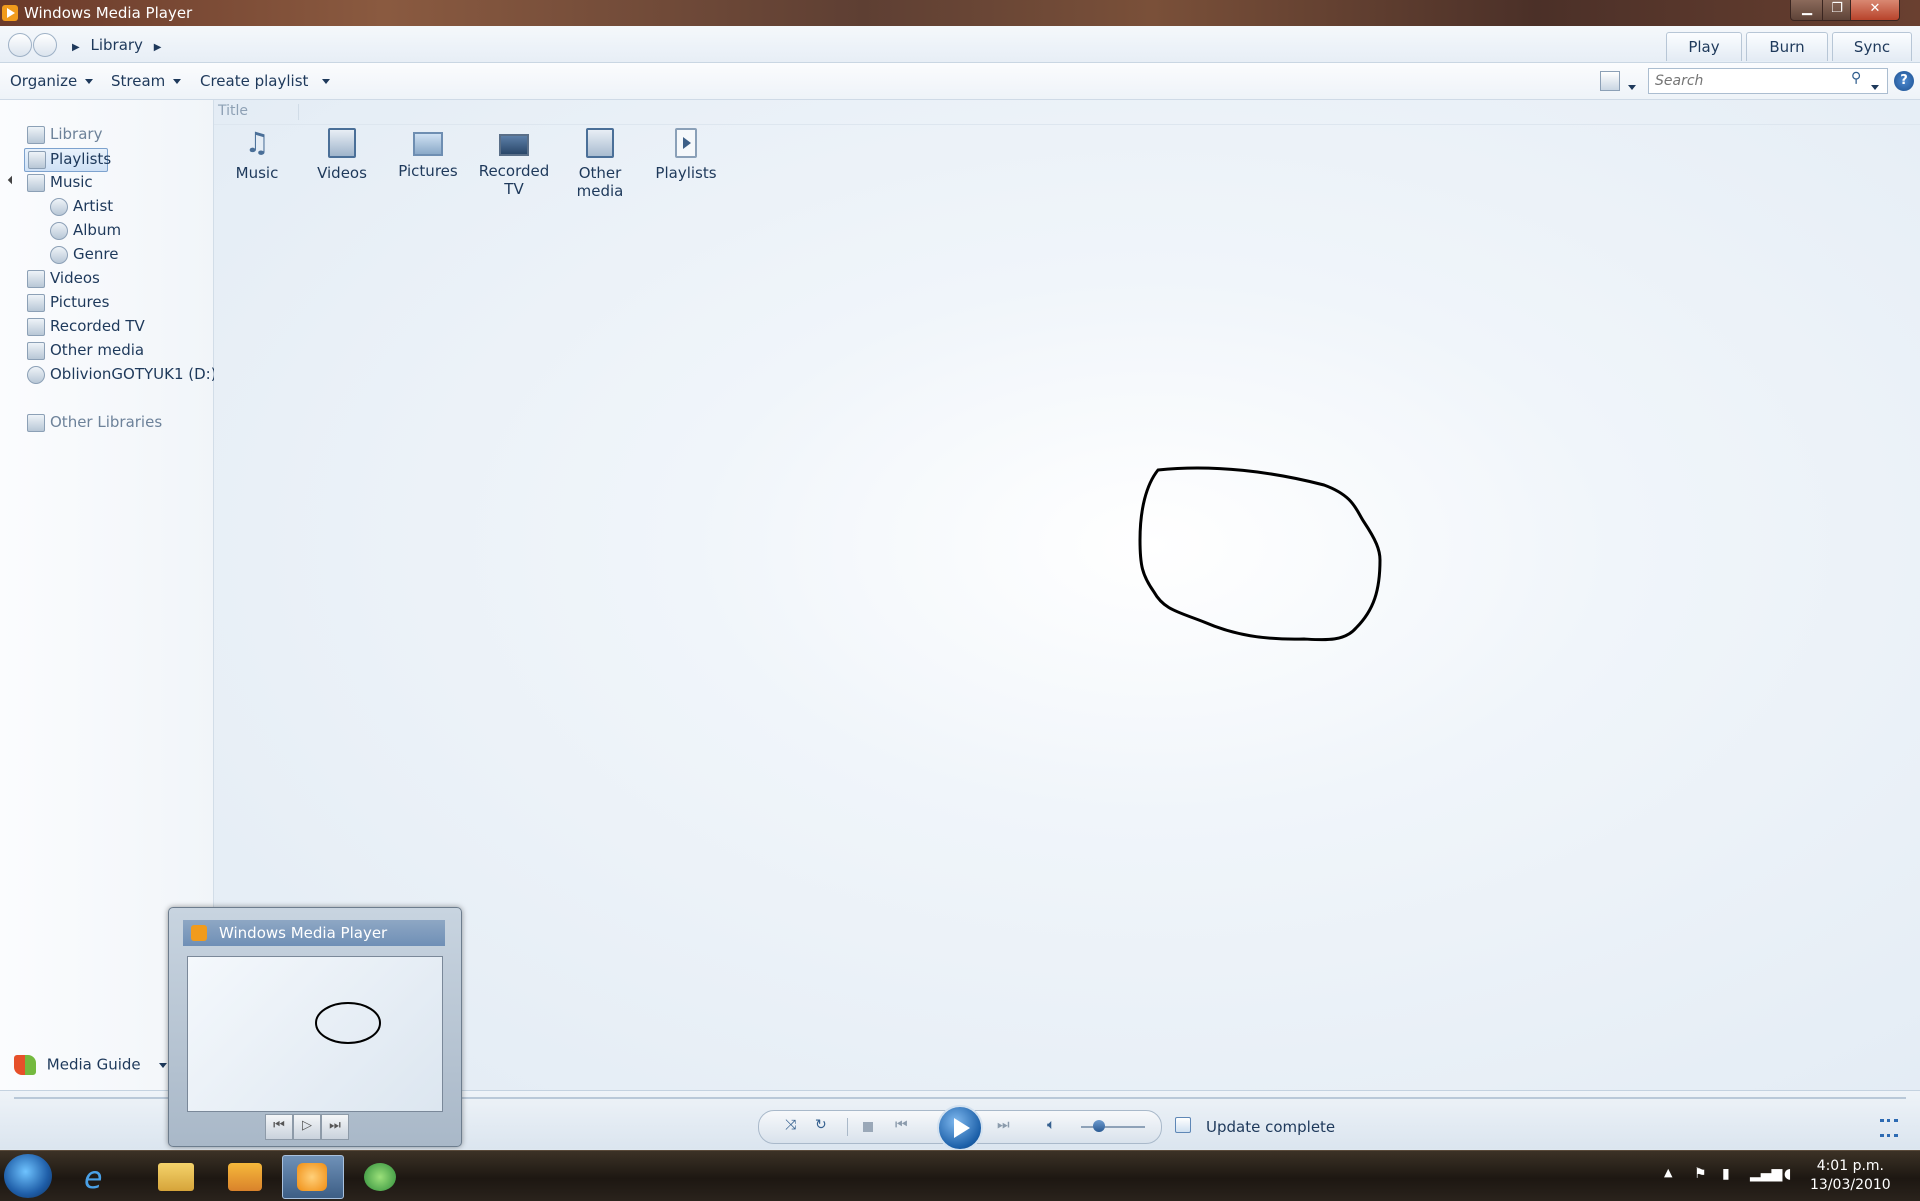  What do you see at coordinates (1872, 46) in the screenshot?
I see `tab-sync: Sync` at bounding box center [1872, 46].